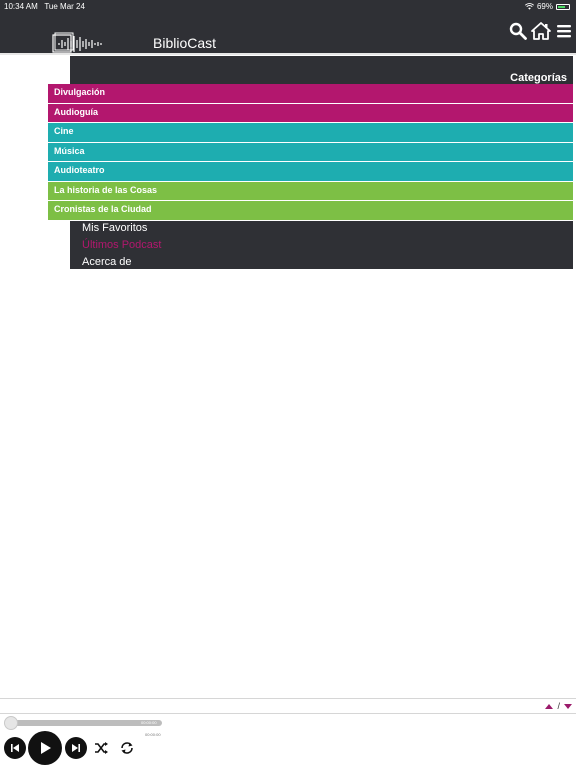 This screenshot has width=576, height=768. What do you see at coordinates (121, 245) in the screenshot?
I see `menu-link-latest-podcasts: Últimos Podcast` at bounding box center [121, 245].